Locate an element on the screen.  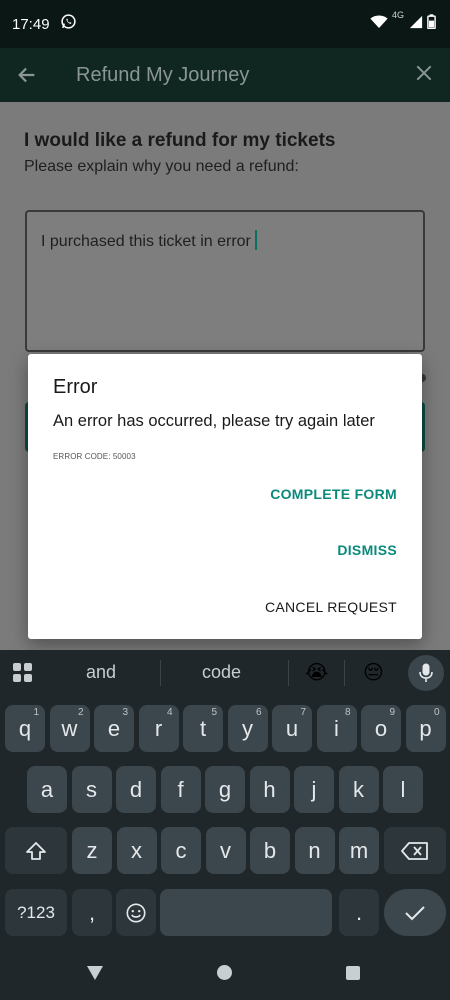
key-letter: w is located at coordinates (69, 728).